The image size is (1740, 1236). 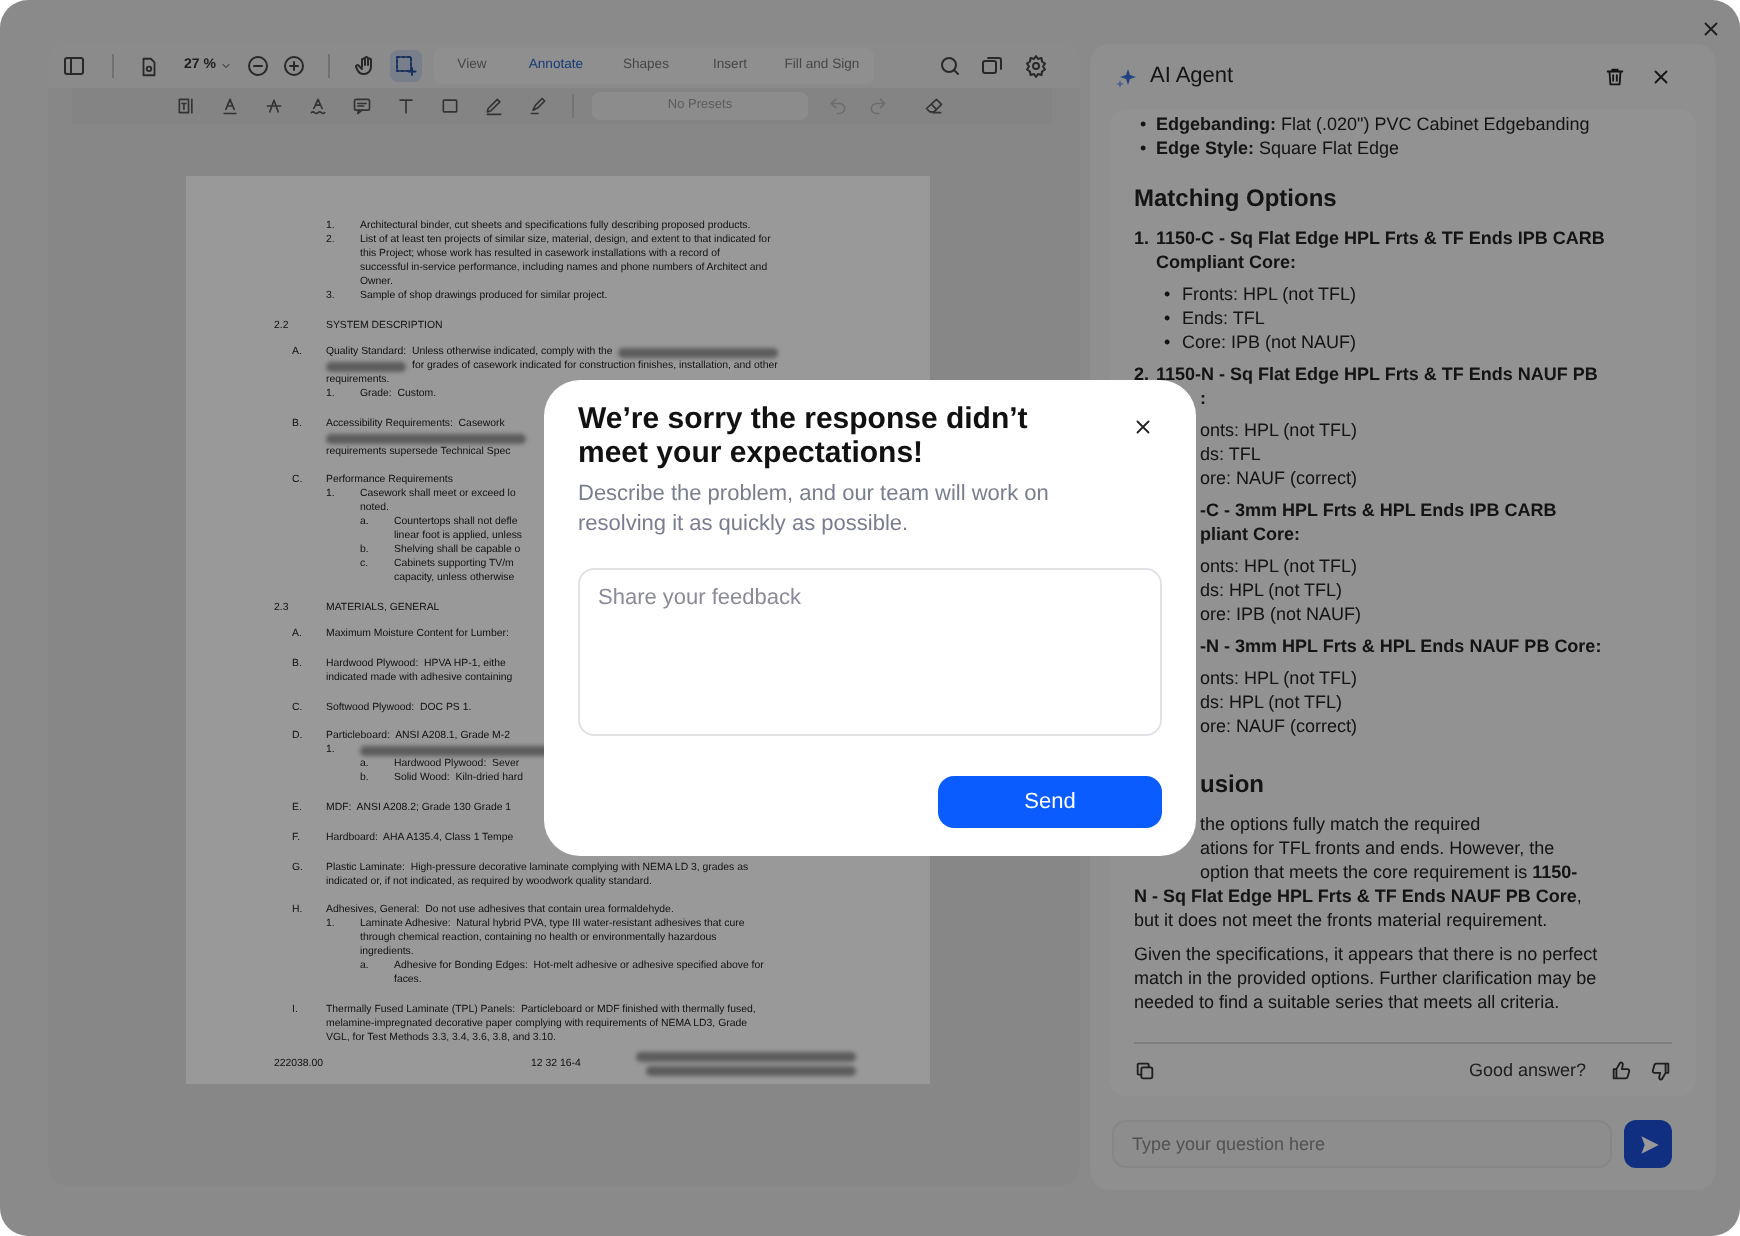 What do you see at coordinates (1269, 294) in the screenshot?
I see `message-text: Fronts: HPL (not TFL)` at bounding box center [1269, 294].